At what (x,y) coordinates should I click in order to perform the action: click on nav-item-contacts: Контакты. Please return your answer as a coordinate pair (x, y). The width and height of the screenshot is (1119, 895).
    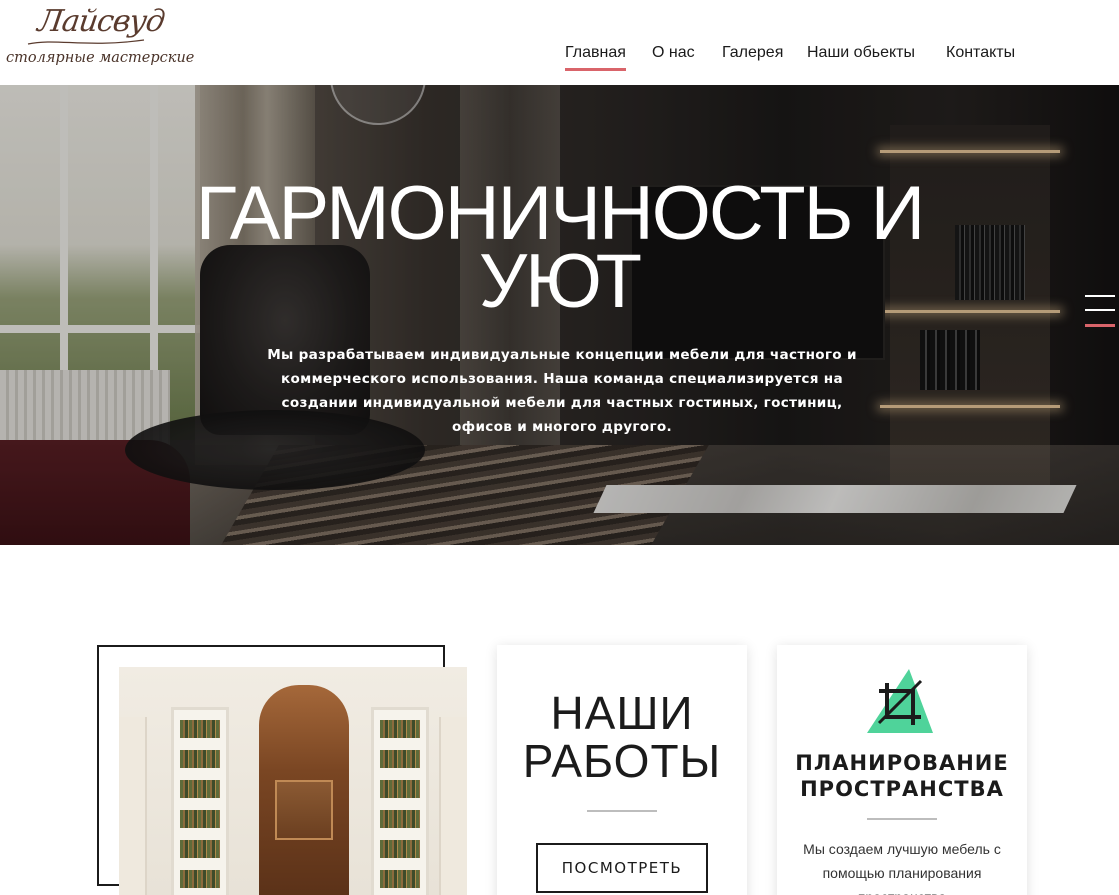
    Looking at the image, I should click on (980, 53).